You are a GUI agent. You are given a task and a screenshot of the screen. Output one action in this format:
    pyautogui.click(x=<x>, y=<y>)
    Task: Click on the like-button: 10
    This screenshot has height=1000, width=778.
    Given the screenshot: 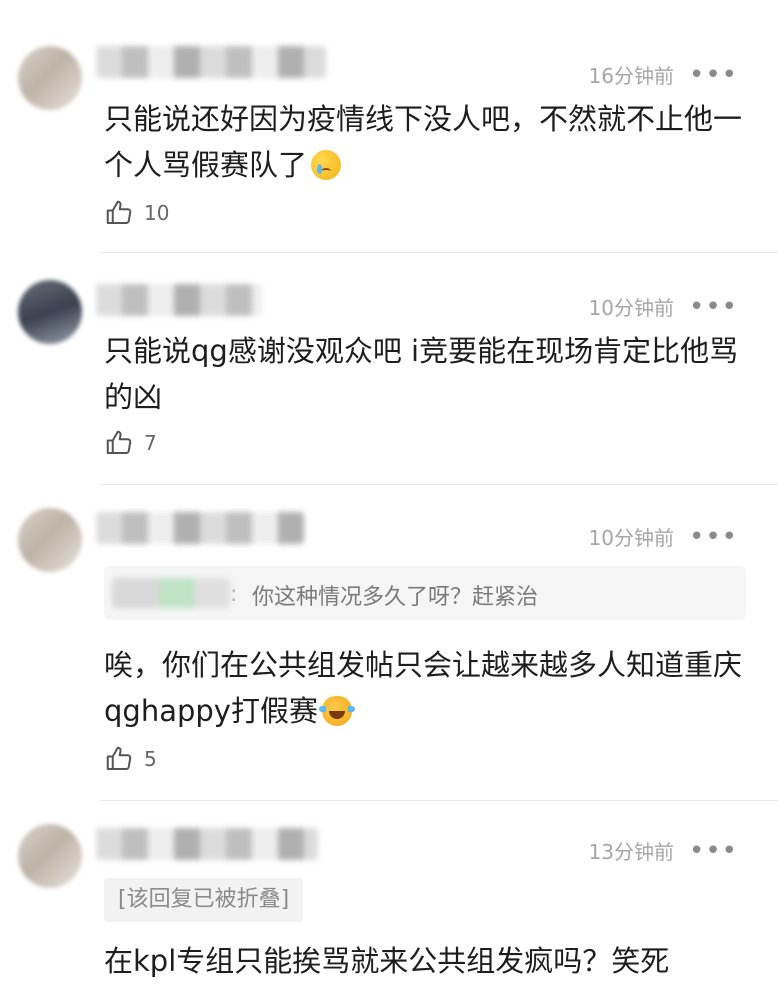 What is the action you would take?
    pyautogui.click(x=136, y=213)
    